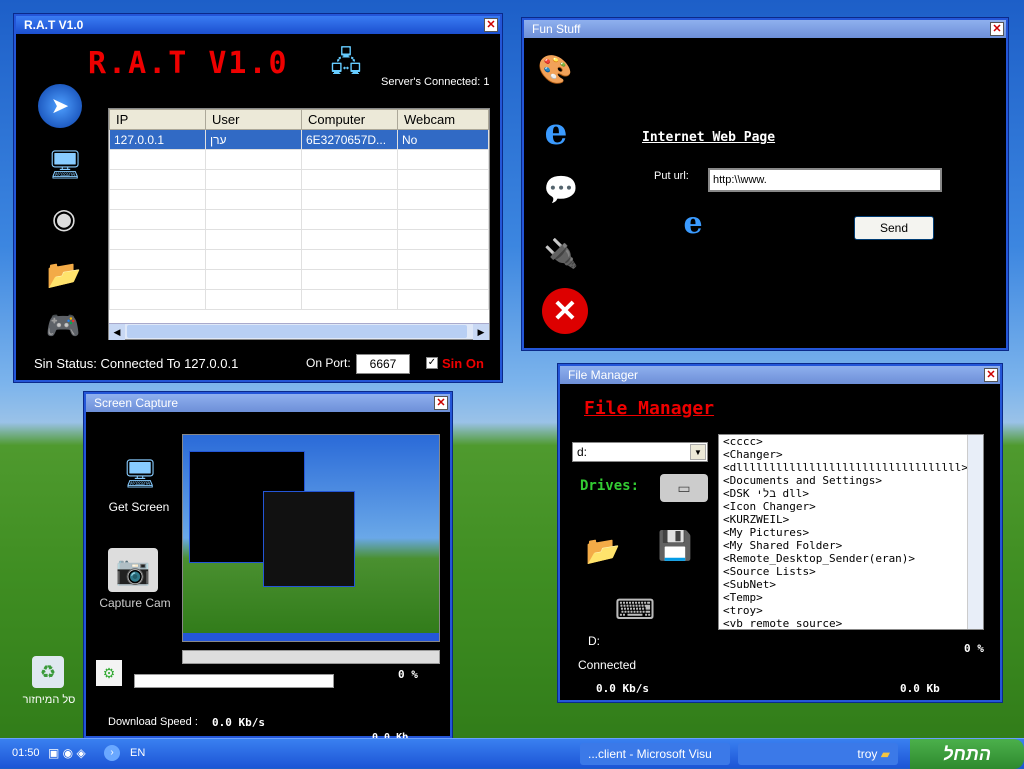 The height and width of the screenshot is (769, 1024). Describe the element at coordinates (825, 180) in the screenshot. I see `url-input: http:\\www.` at that location.